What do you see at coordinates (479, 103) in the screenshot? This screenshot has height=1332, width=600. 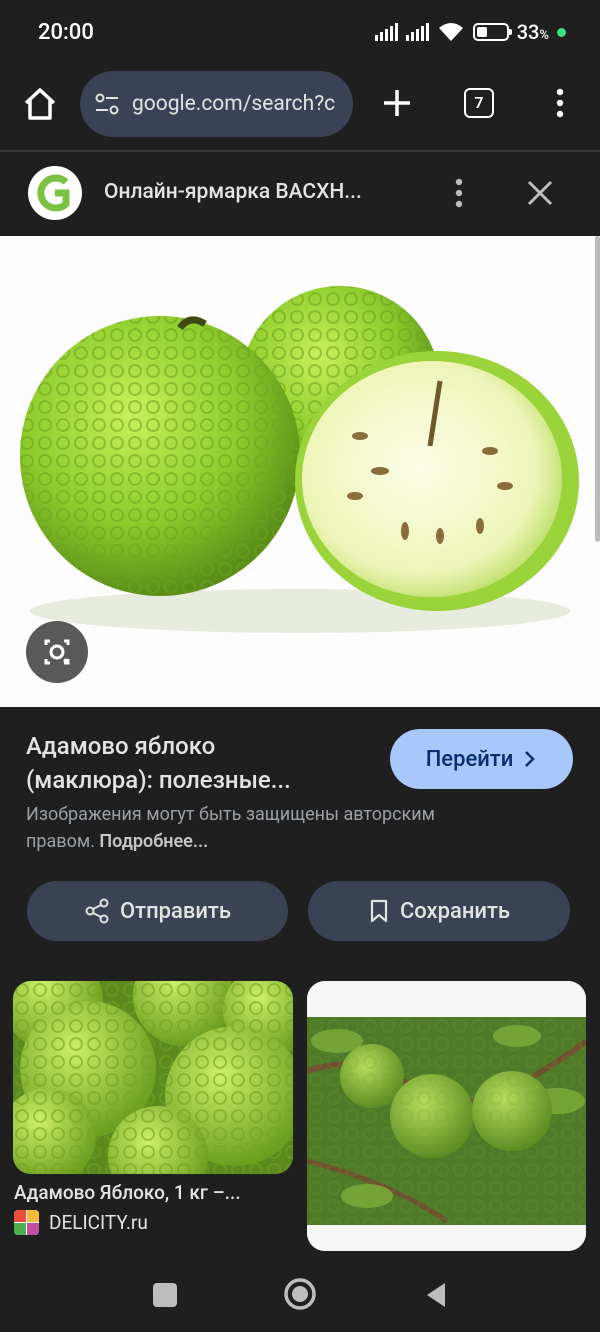 I see `tab-switcher-button: 7` at bounding box center [479, 103].